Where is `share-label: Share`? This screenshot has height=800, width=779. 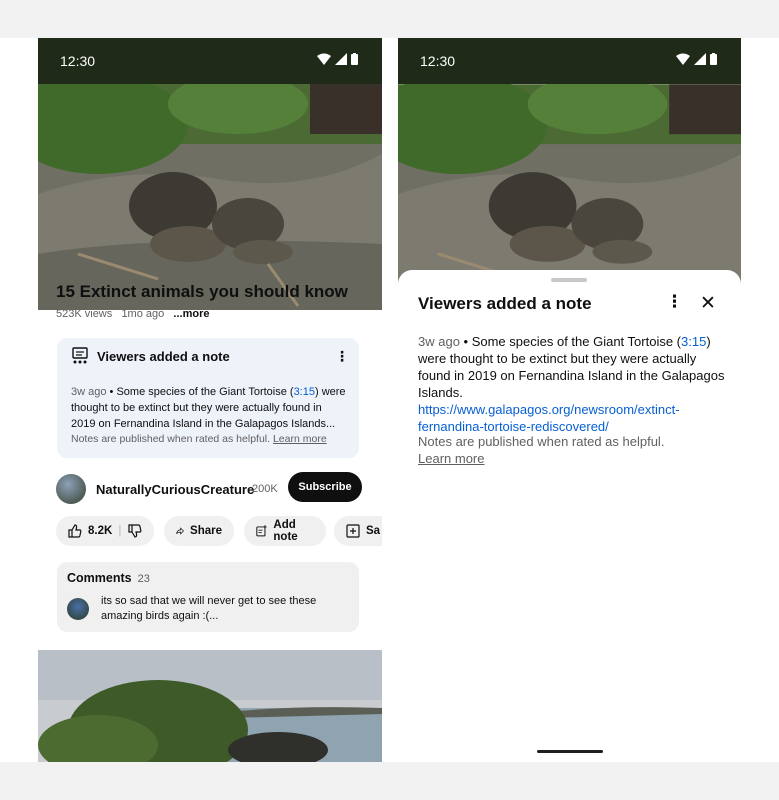
share-label: Share is located at coordinates (206, 531).